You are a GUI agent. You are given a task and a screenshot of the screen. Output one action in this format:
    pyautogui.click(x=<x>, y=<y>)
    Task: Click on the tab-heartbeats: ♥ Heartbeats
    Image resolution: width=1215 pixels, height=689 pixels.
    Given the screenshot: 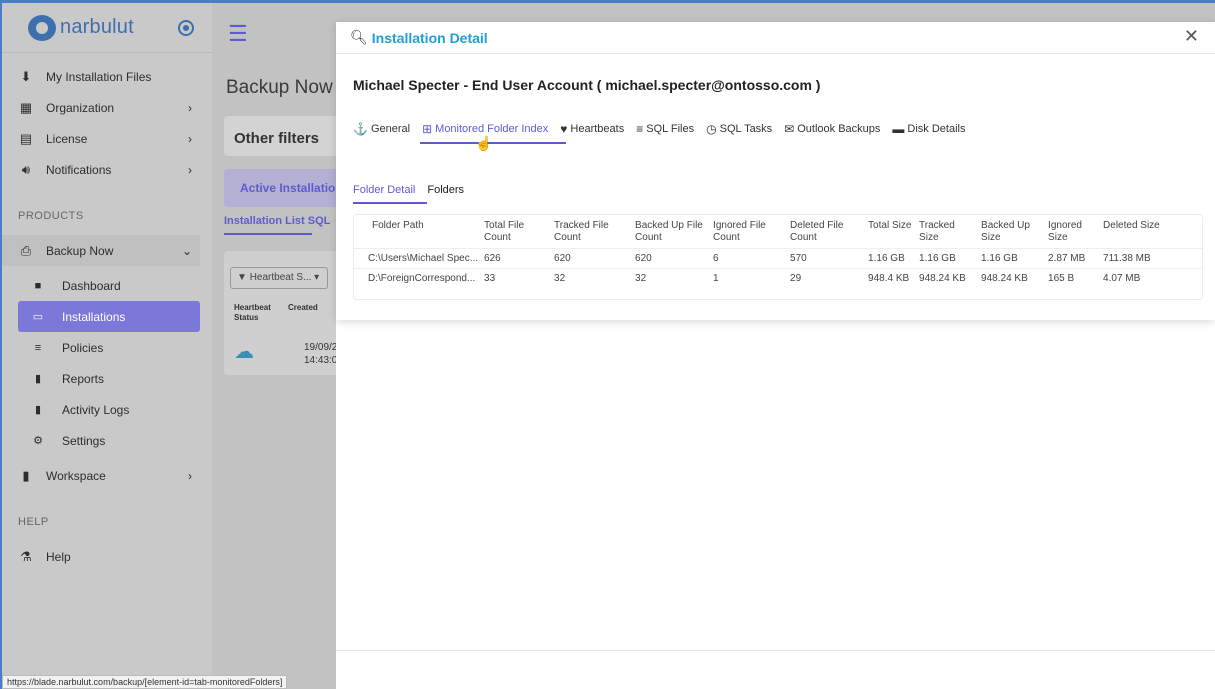 What is the action you would take?
    pyautogui.click(x=592, y=129)
    